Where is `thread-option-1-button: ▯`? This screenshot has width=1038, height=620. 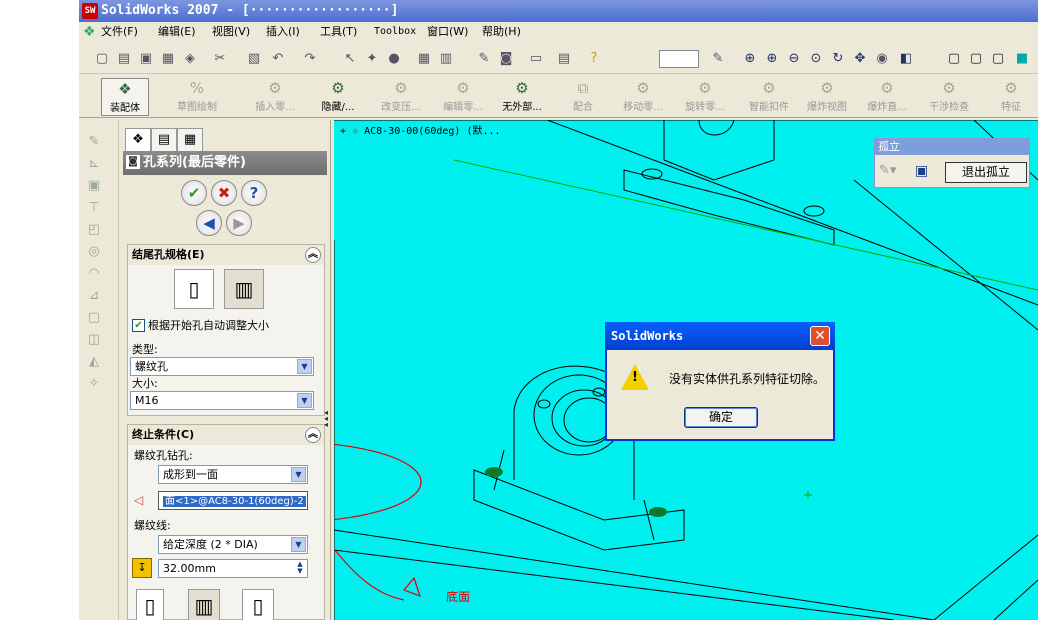
thread-option-1-button: ▯ is located at coordinates (150, 604).